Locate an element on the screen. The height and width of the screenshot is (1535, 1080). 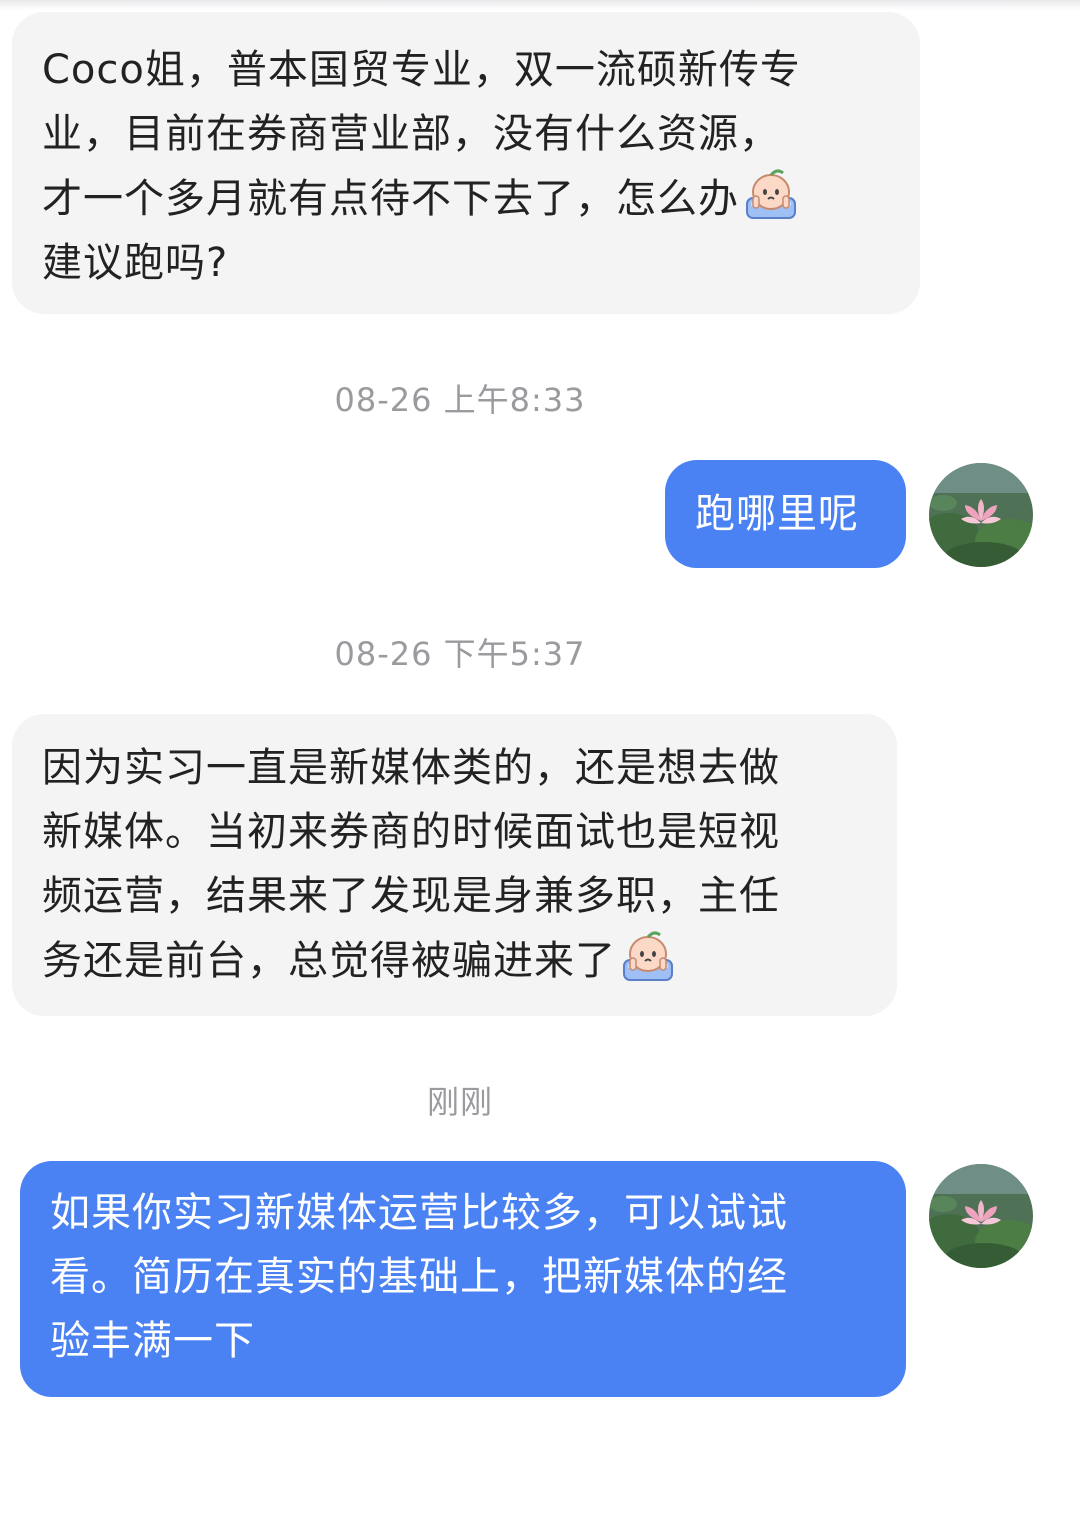
message-text-line: 新媒体。当初来券商的时候面试也是短视 is located at coordinates (411, 832).